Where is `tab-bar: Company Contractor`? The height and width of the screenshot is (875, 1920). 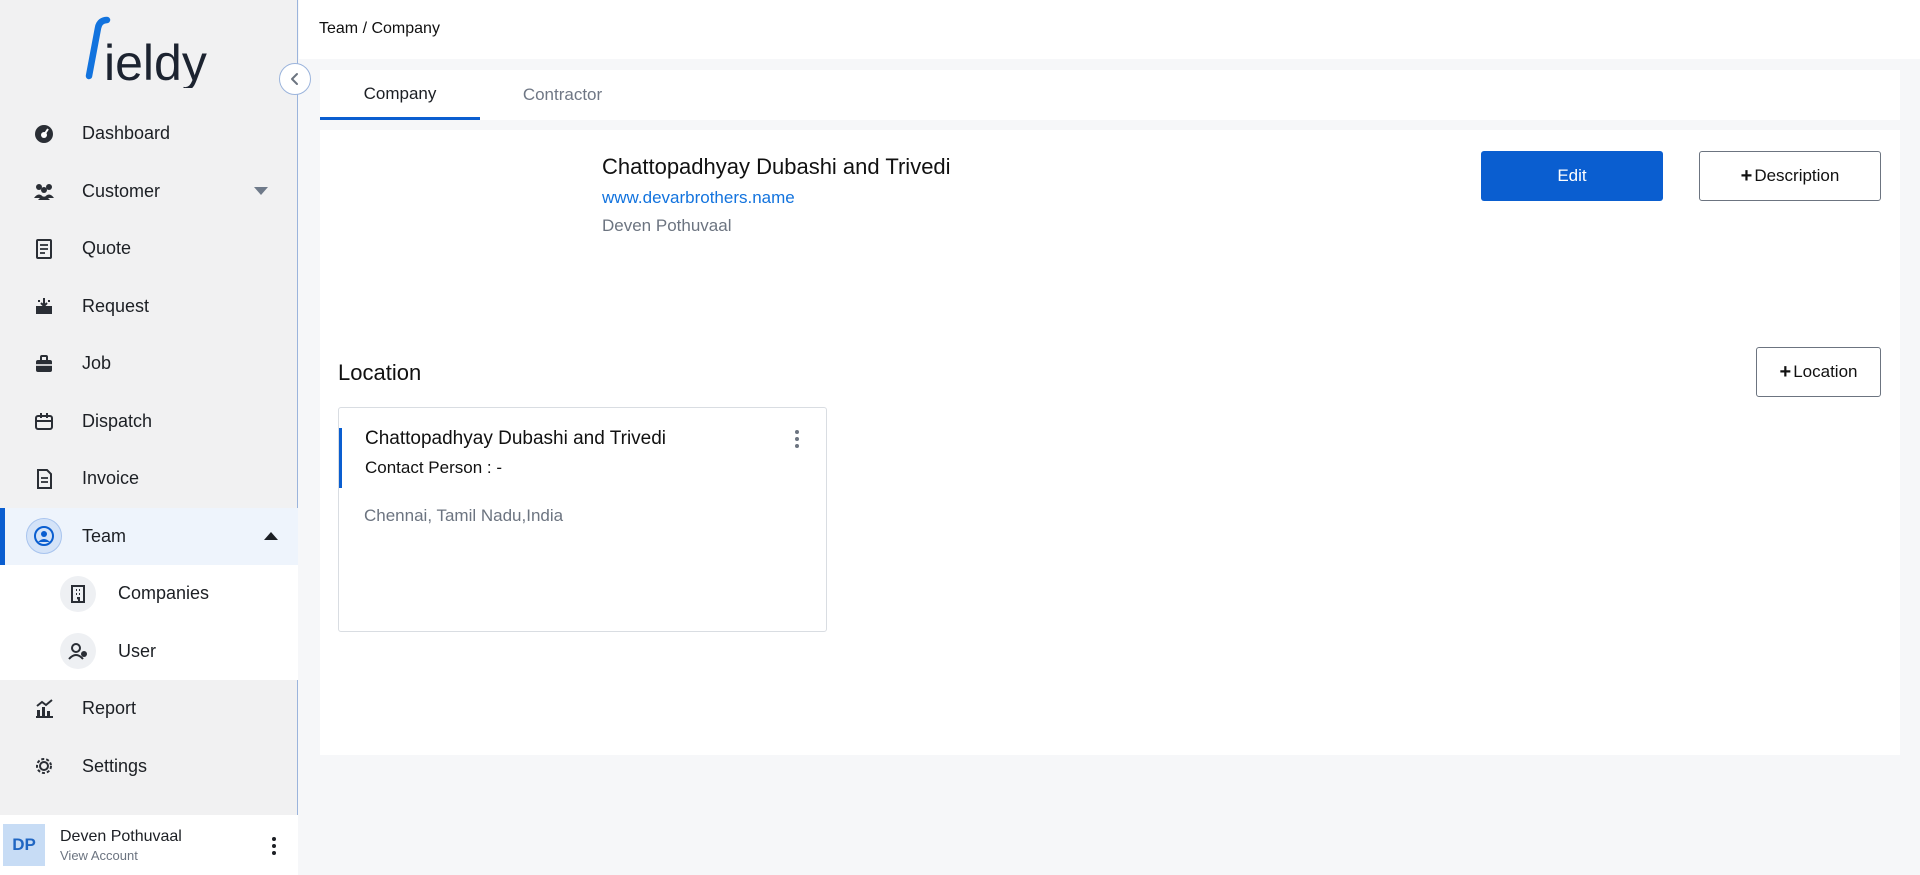 tab-bar: Company Contractor is located at coordinates (1110, 95).